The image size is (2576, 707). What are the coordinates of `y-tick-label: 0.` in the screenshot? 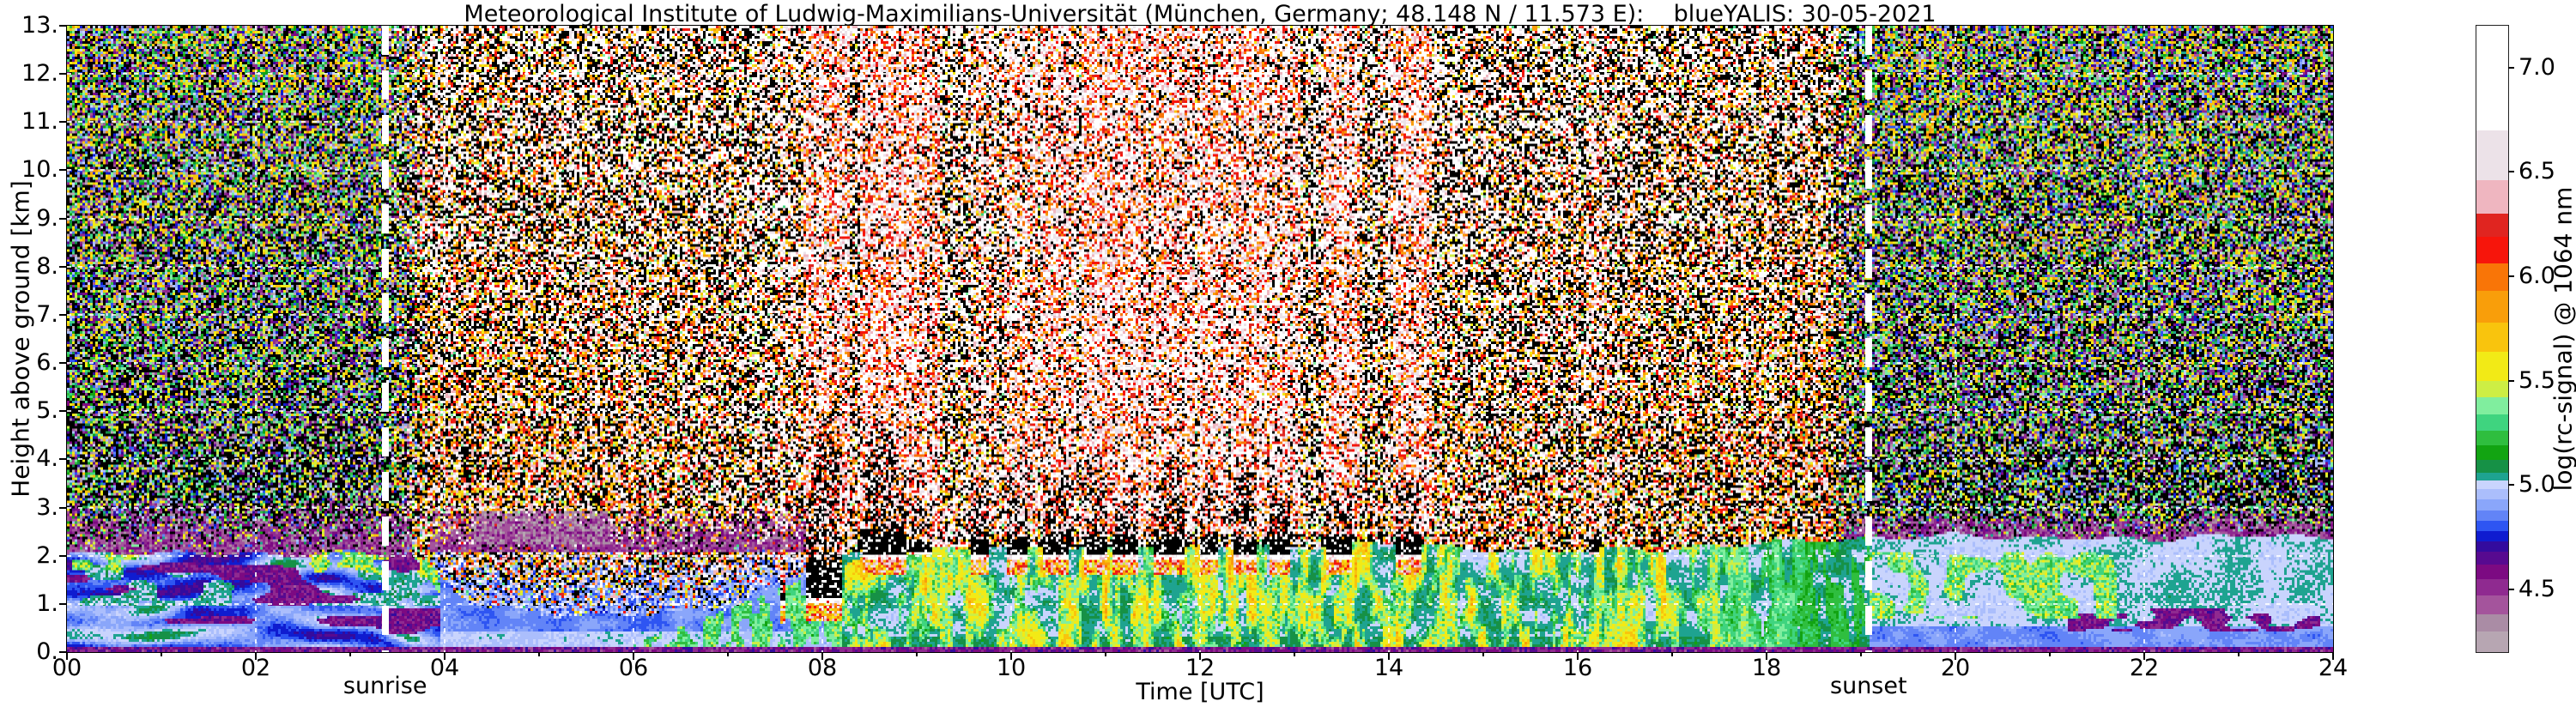 It's located at (47, 651).